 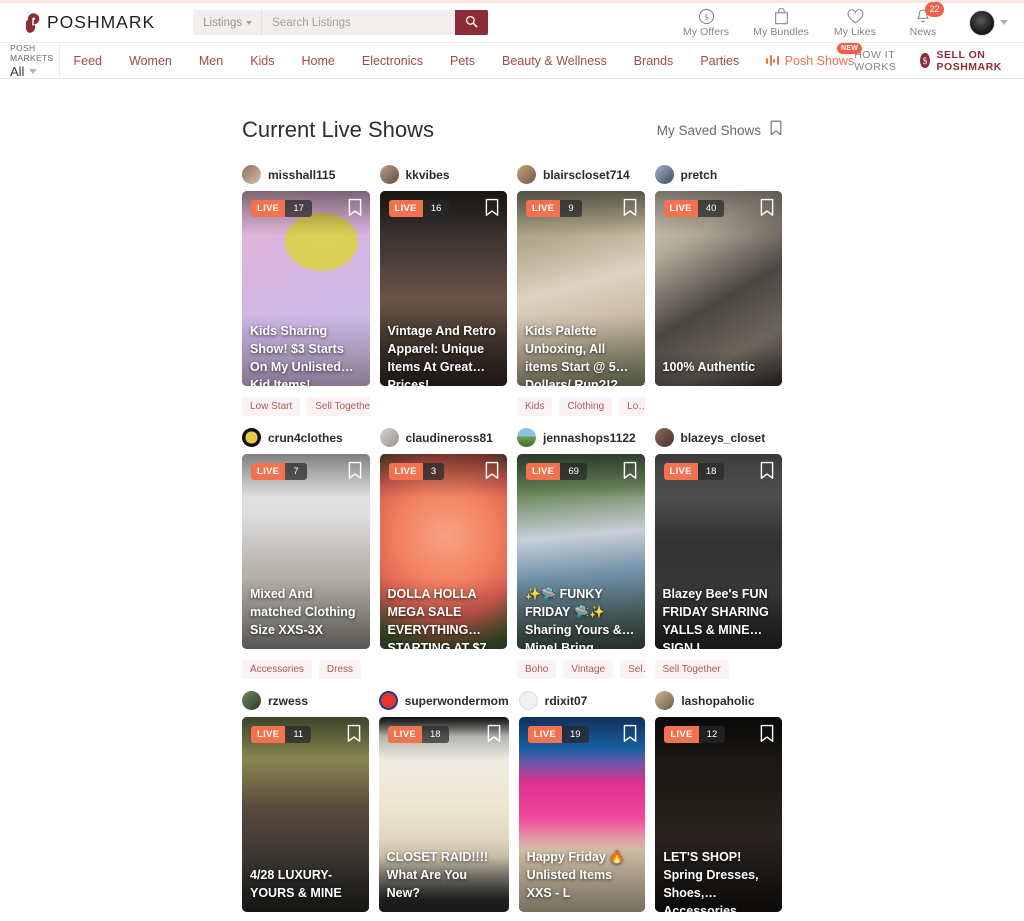 I want to click on show-host: kkvibes, so click(x=443, y=174).